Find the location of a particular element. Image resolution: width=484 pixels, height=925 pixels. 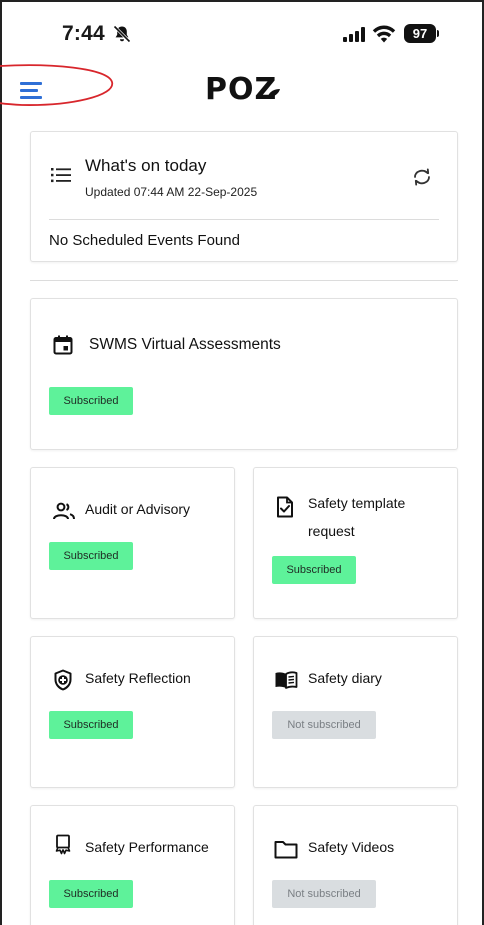

bell-slash-icon is located at coordinates (122, 34).